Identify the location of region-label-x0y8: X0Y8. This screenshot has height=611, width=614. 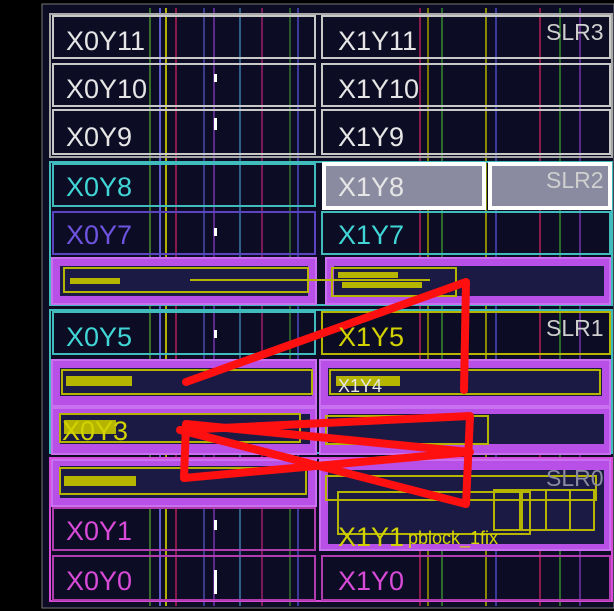
(99, 187).